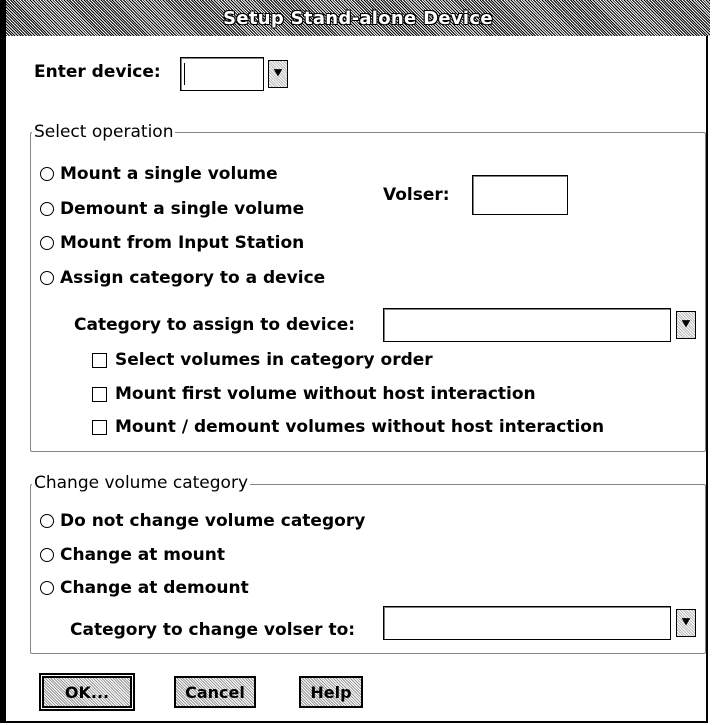 The image size is (712, 725). What do you see at coordinates (141, 483) in the screenshot?
I see `change-category-label: Change volume category` at bounding box center [141, 483].